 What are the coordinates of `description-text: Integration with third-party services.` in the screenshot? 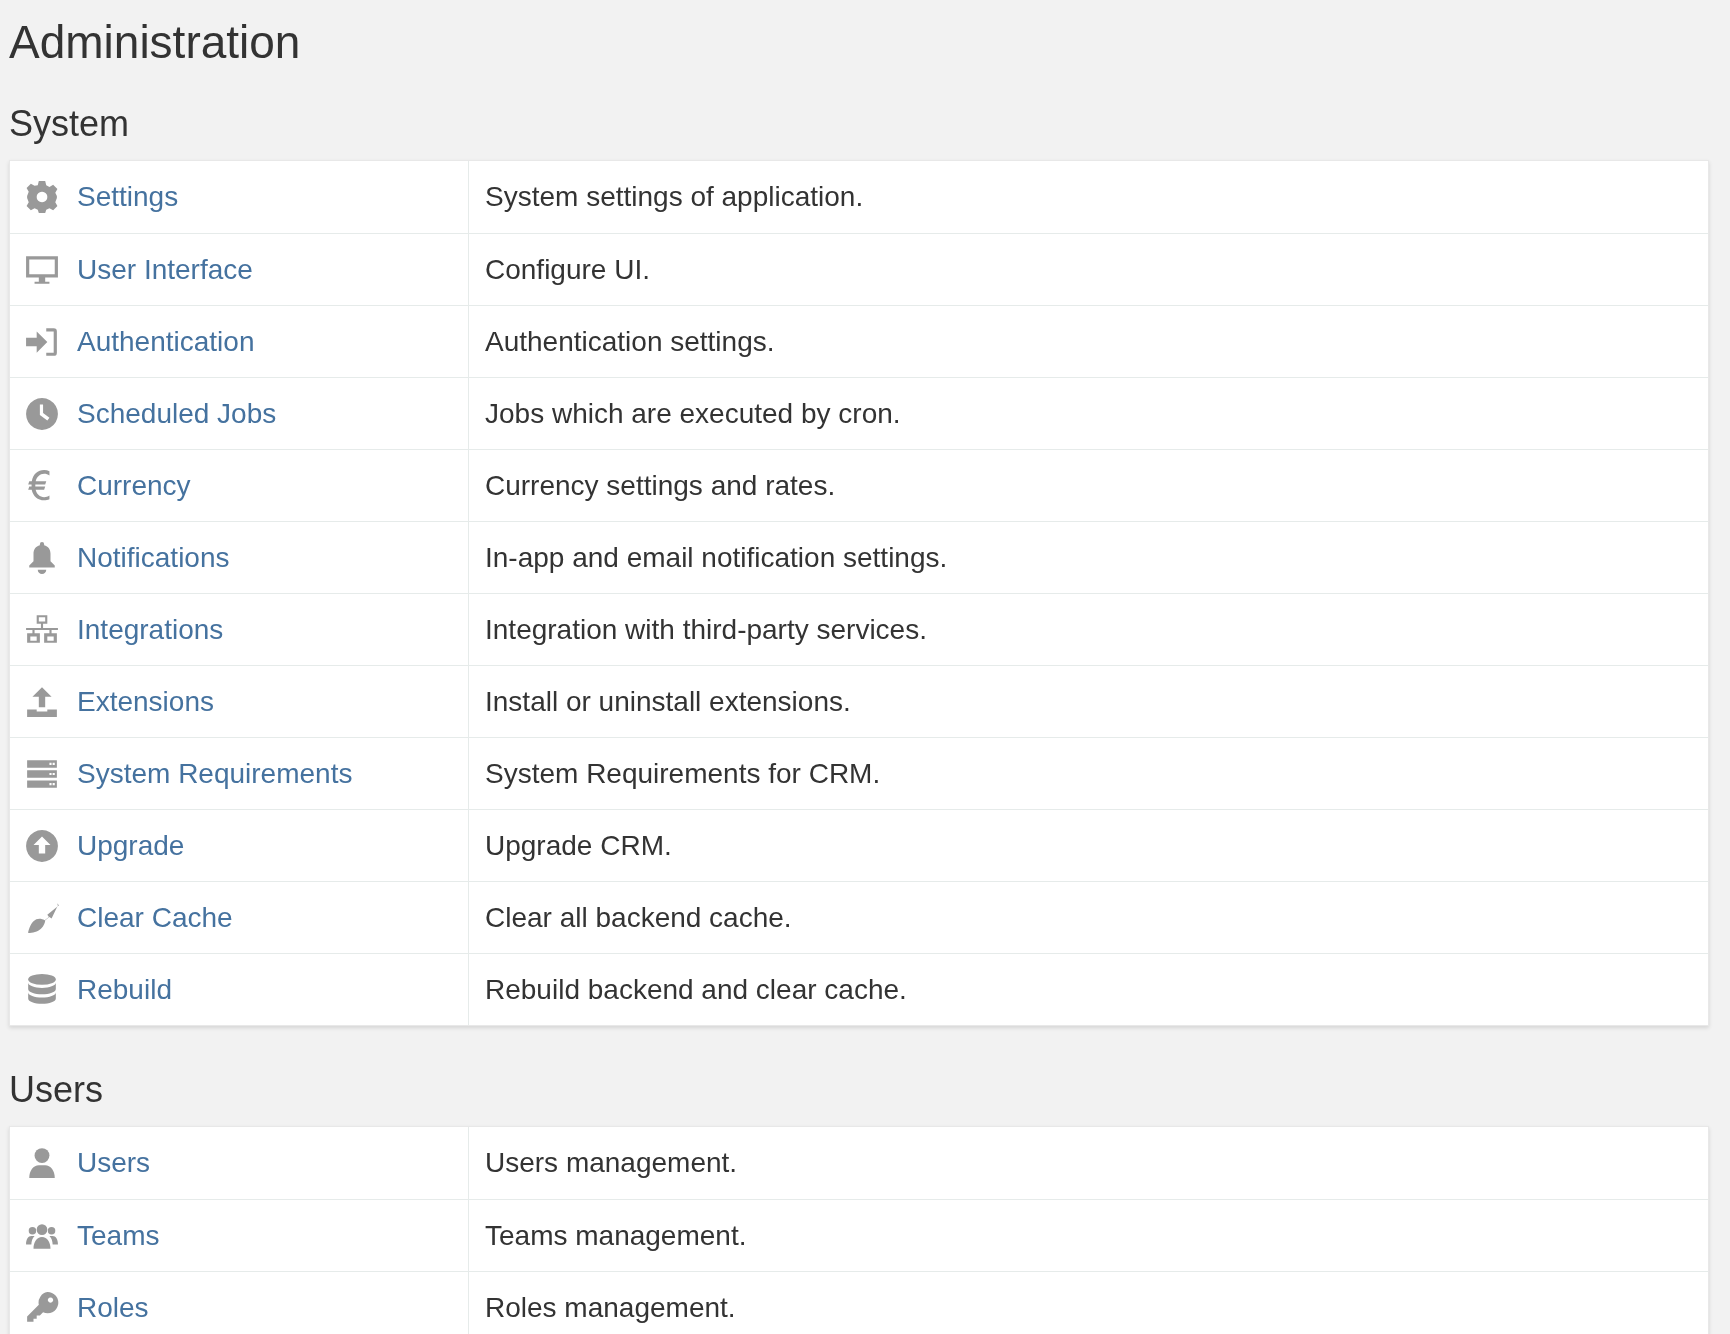 It's located at (706, 629).